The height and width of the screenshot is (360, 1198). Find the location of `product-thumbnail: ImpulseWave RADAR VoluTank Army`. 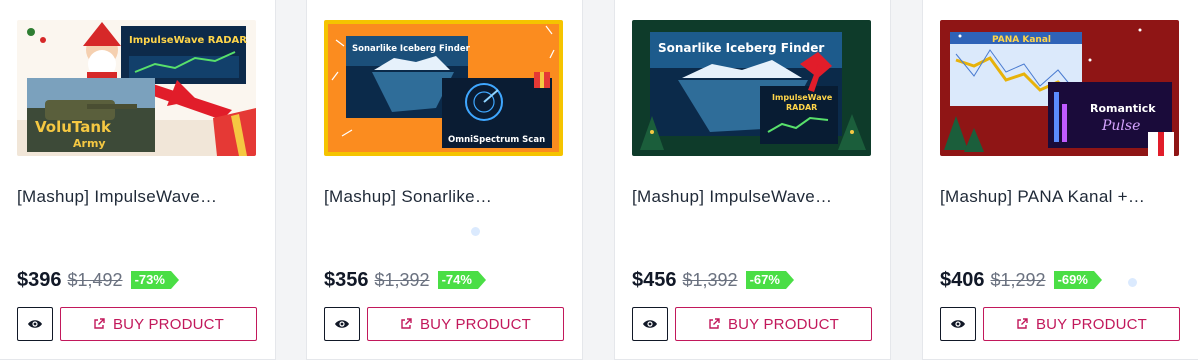

product-thumbnail: ImpulseWave RADAR VoluTank Army is located at coordinates (136, 88).